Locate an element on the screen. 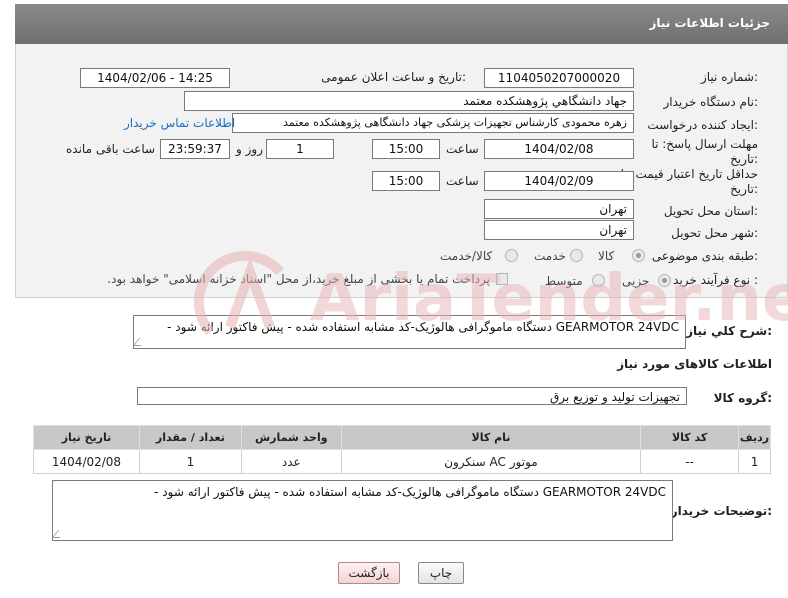  price-time-label: ساعت is located at coordinates (462, 181).